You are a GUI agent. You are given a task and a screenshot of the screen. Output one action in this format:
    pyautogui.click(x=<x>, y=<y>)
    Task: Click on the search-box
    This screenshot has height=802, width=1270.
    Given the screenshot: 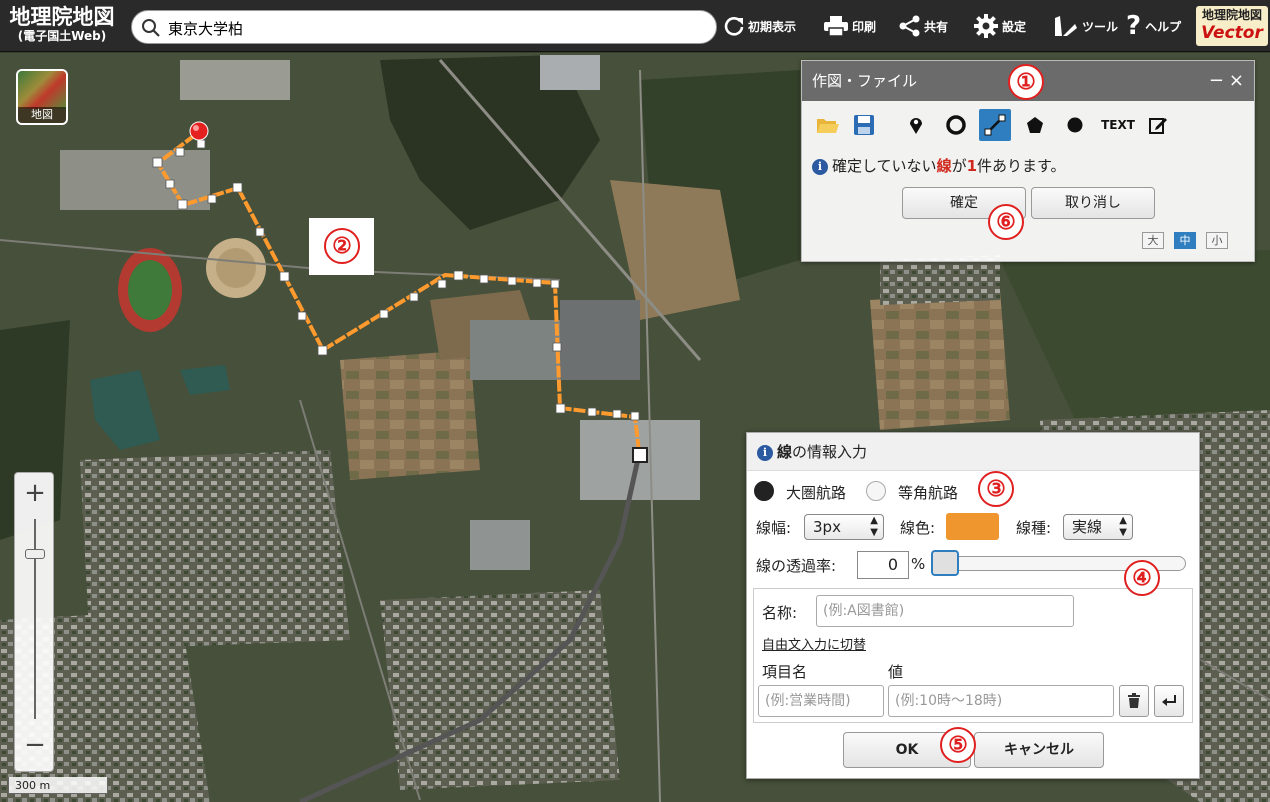 What is the action you would take?
    pyautogui.click(x=424, y=27)
    